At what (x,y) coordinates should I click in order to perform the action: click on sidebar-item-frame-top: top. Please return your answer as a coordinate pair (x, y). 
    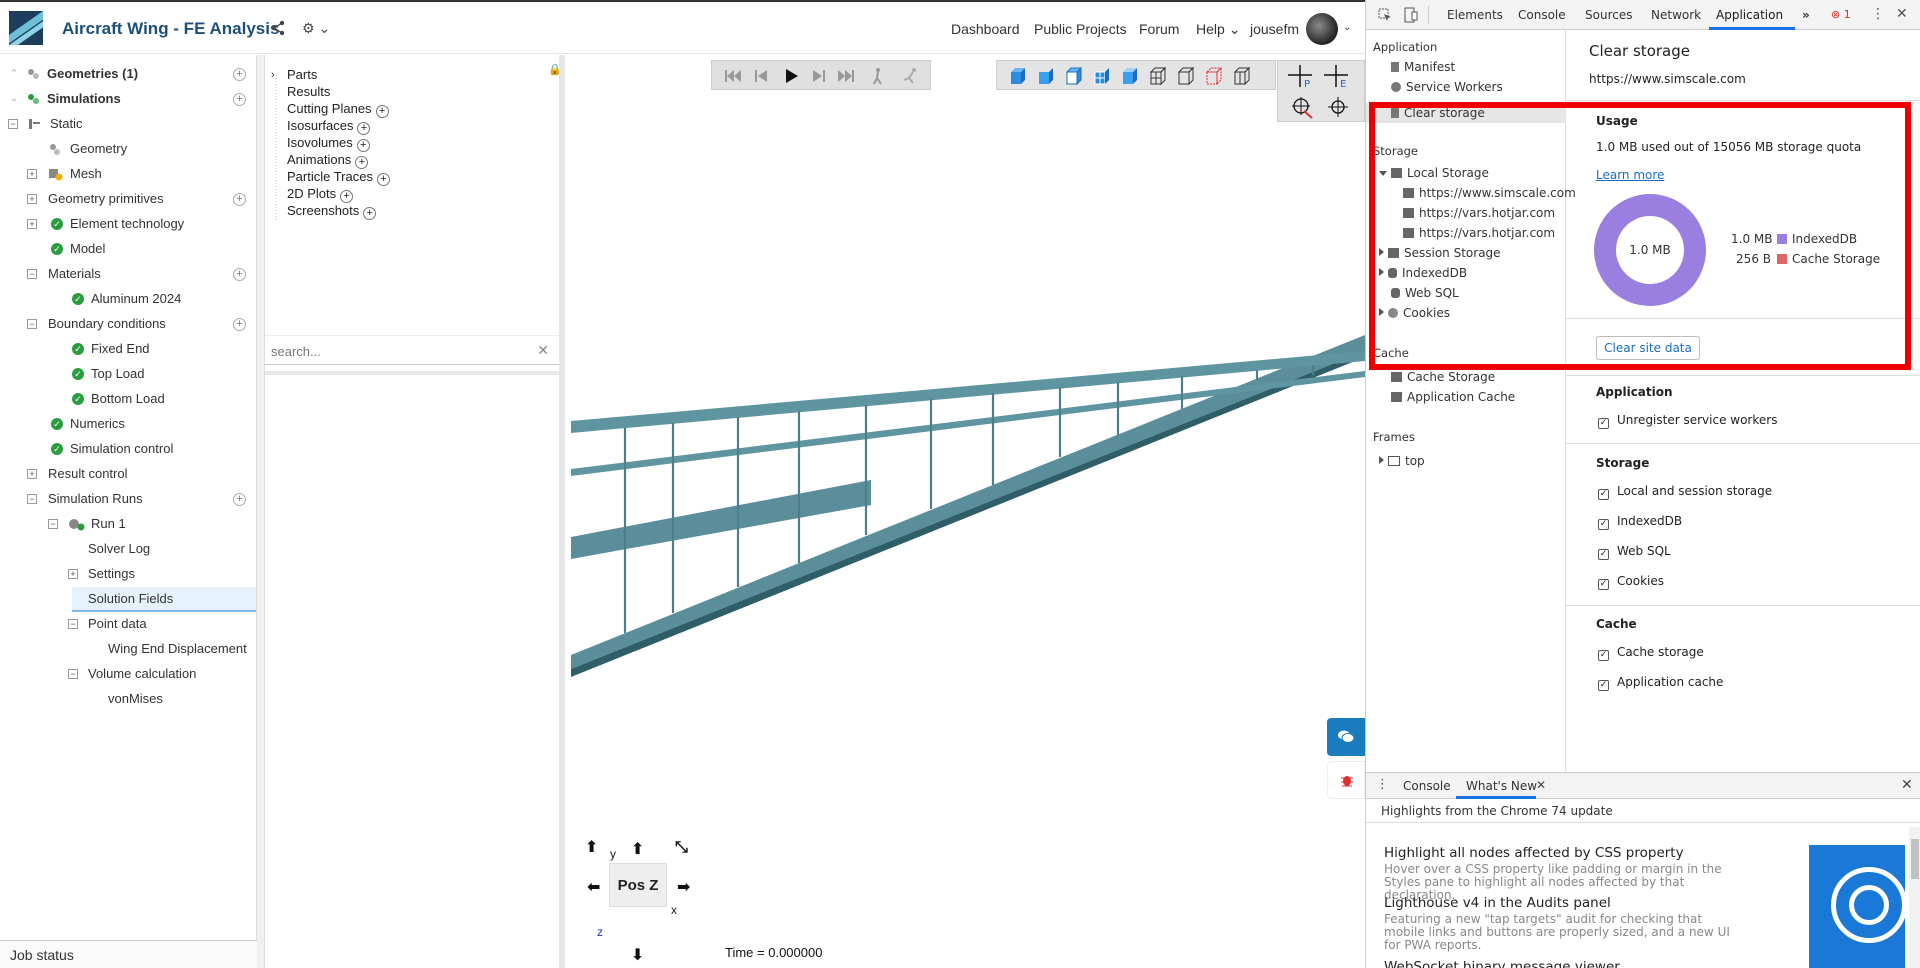
    Looking at the image, I should click on (1402, 461).